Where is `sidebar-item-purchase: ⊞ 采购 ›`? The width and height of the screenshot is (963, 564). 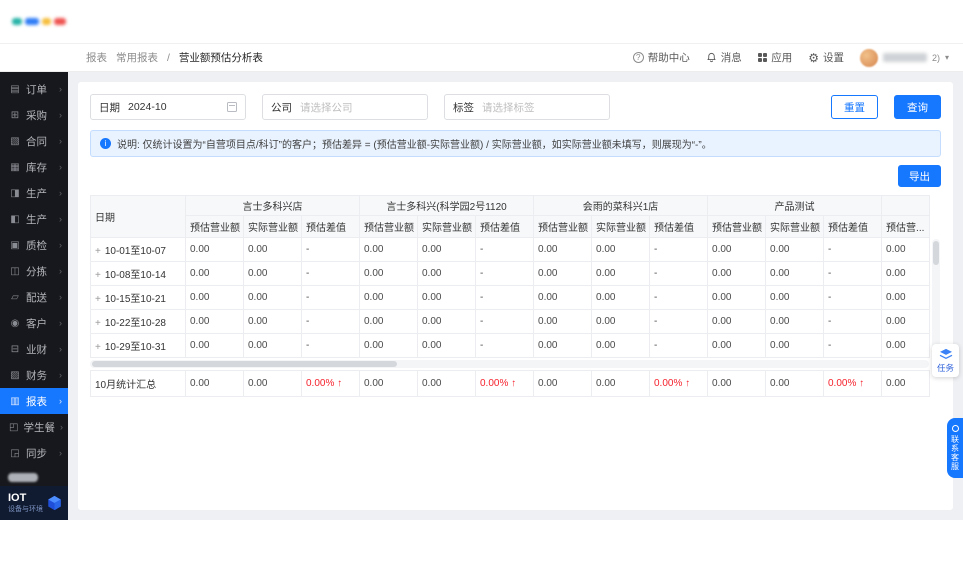 sidebar-item-purchase: ⊞ 采购 › is located at coordinates (34, 115).